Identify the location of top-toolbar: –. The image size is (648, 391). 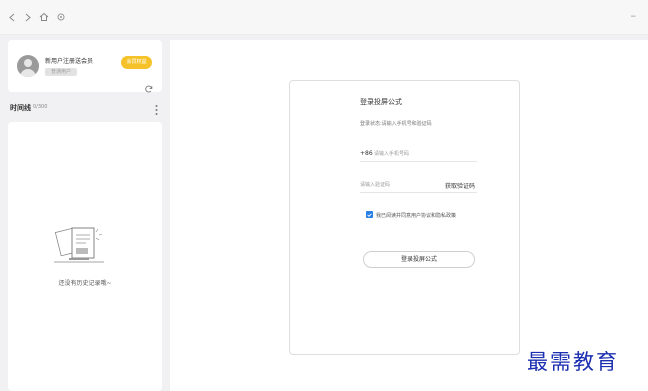
(324, 17).